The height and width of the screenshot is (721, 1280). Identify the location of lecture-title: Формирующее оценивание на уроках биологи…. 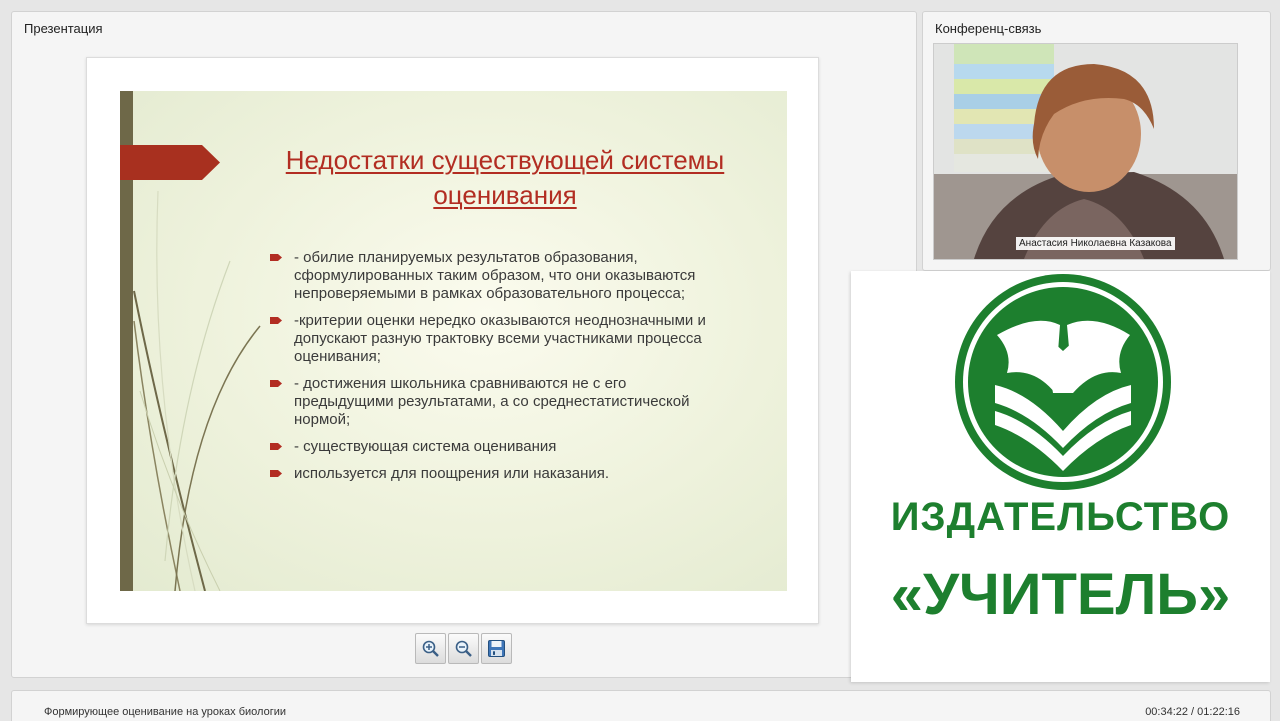
(165, 712).